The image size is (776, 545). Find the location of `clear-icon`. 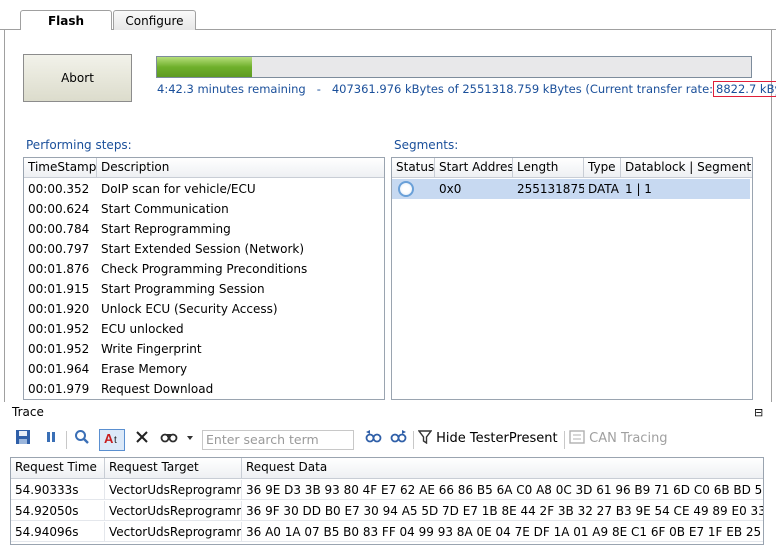

clear-icon is located at coordinates (142, 440).